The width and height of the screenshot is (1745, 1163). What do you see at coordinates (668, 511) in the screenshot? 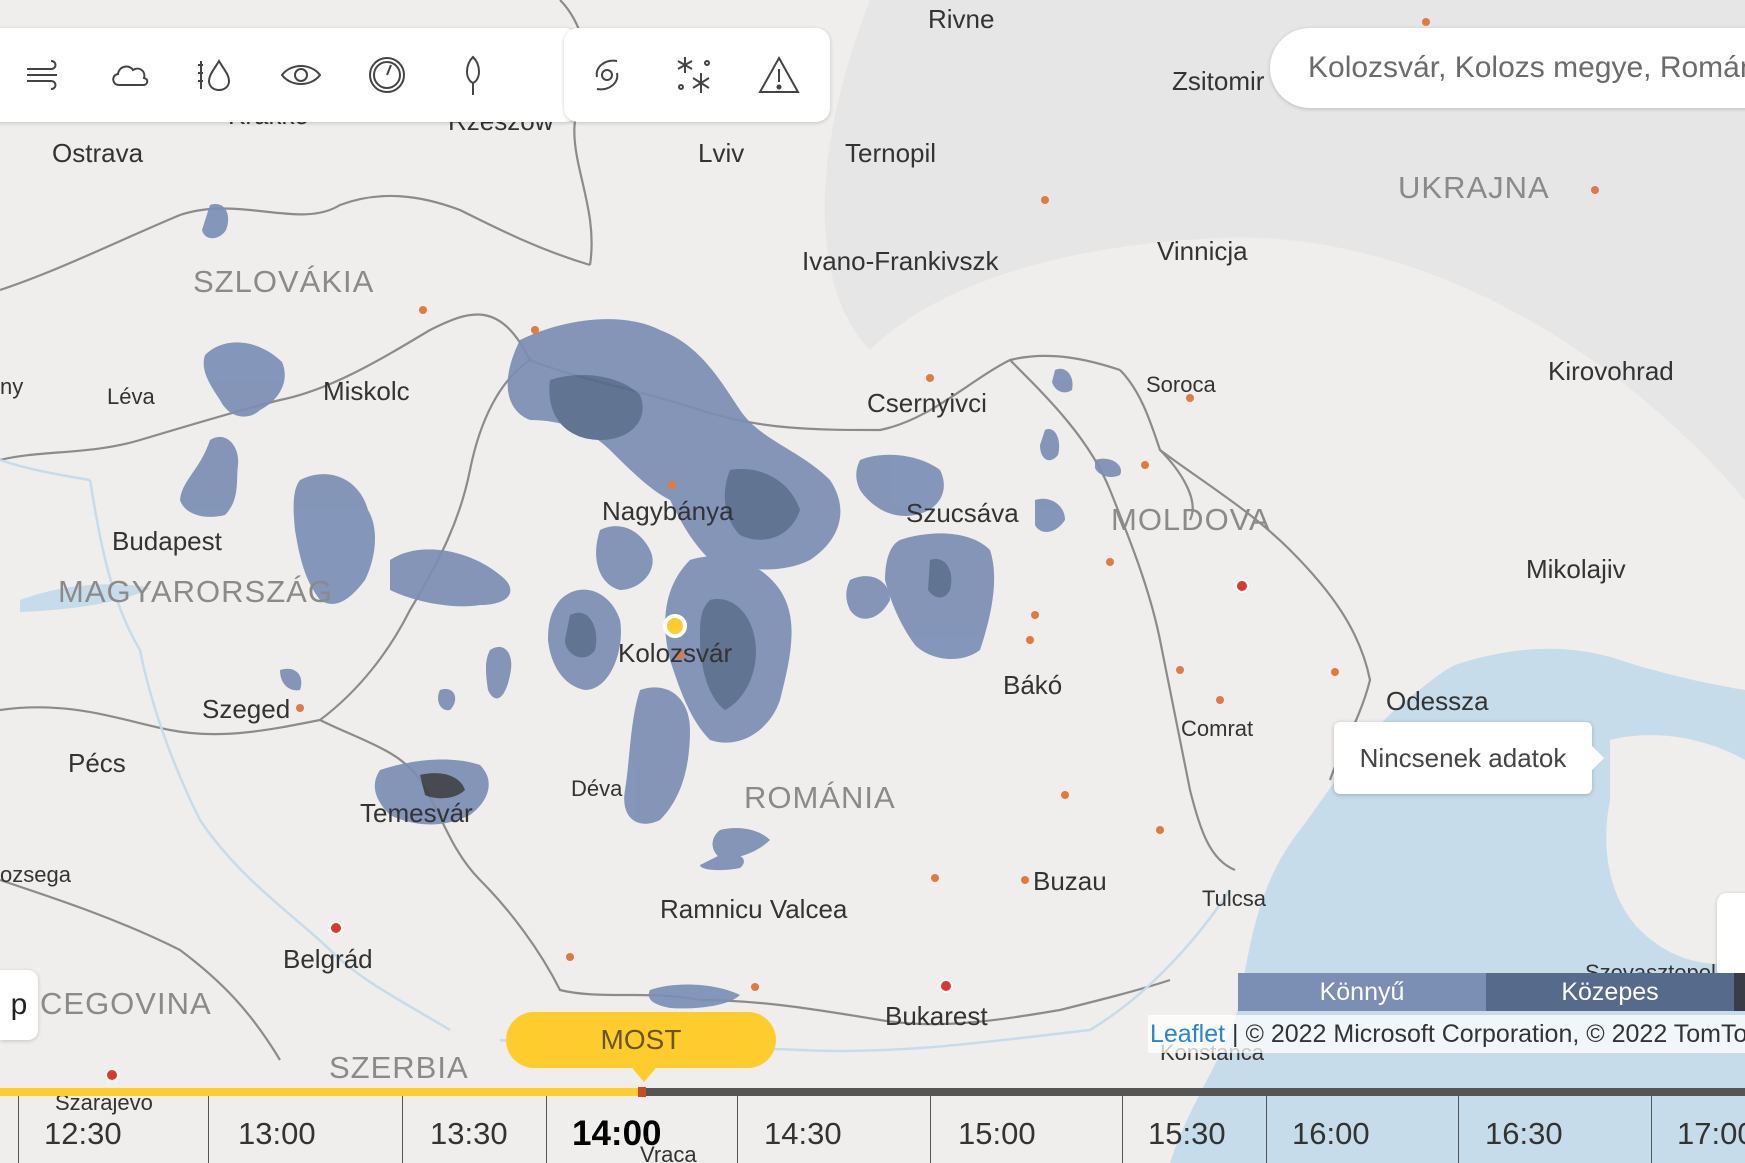
I see `city-label: Nagybánya` at bounding box center [668, 511].